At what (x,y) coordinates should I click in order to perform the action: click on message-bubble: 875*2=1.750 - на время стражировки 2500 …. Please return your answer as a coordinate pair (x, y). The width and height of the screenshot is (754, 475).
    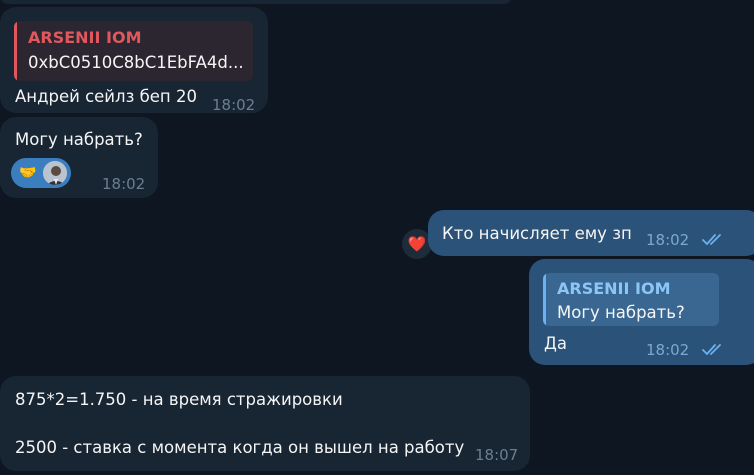
    Looking at the image, I should click on (265, 423).